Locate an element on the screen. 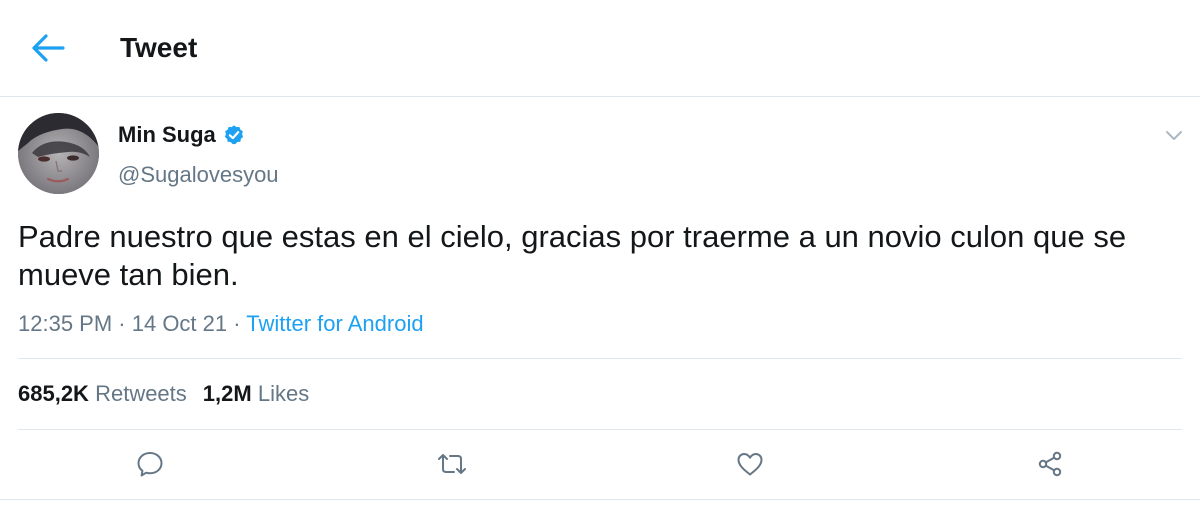 The height and width of the screenshot is (510, 1200). tweet-date: 14 Oct 21 is located at coordinates (179, 323).